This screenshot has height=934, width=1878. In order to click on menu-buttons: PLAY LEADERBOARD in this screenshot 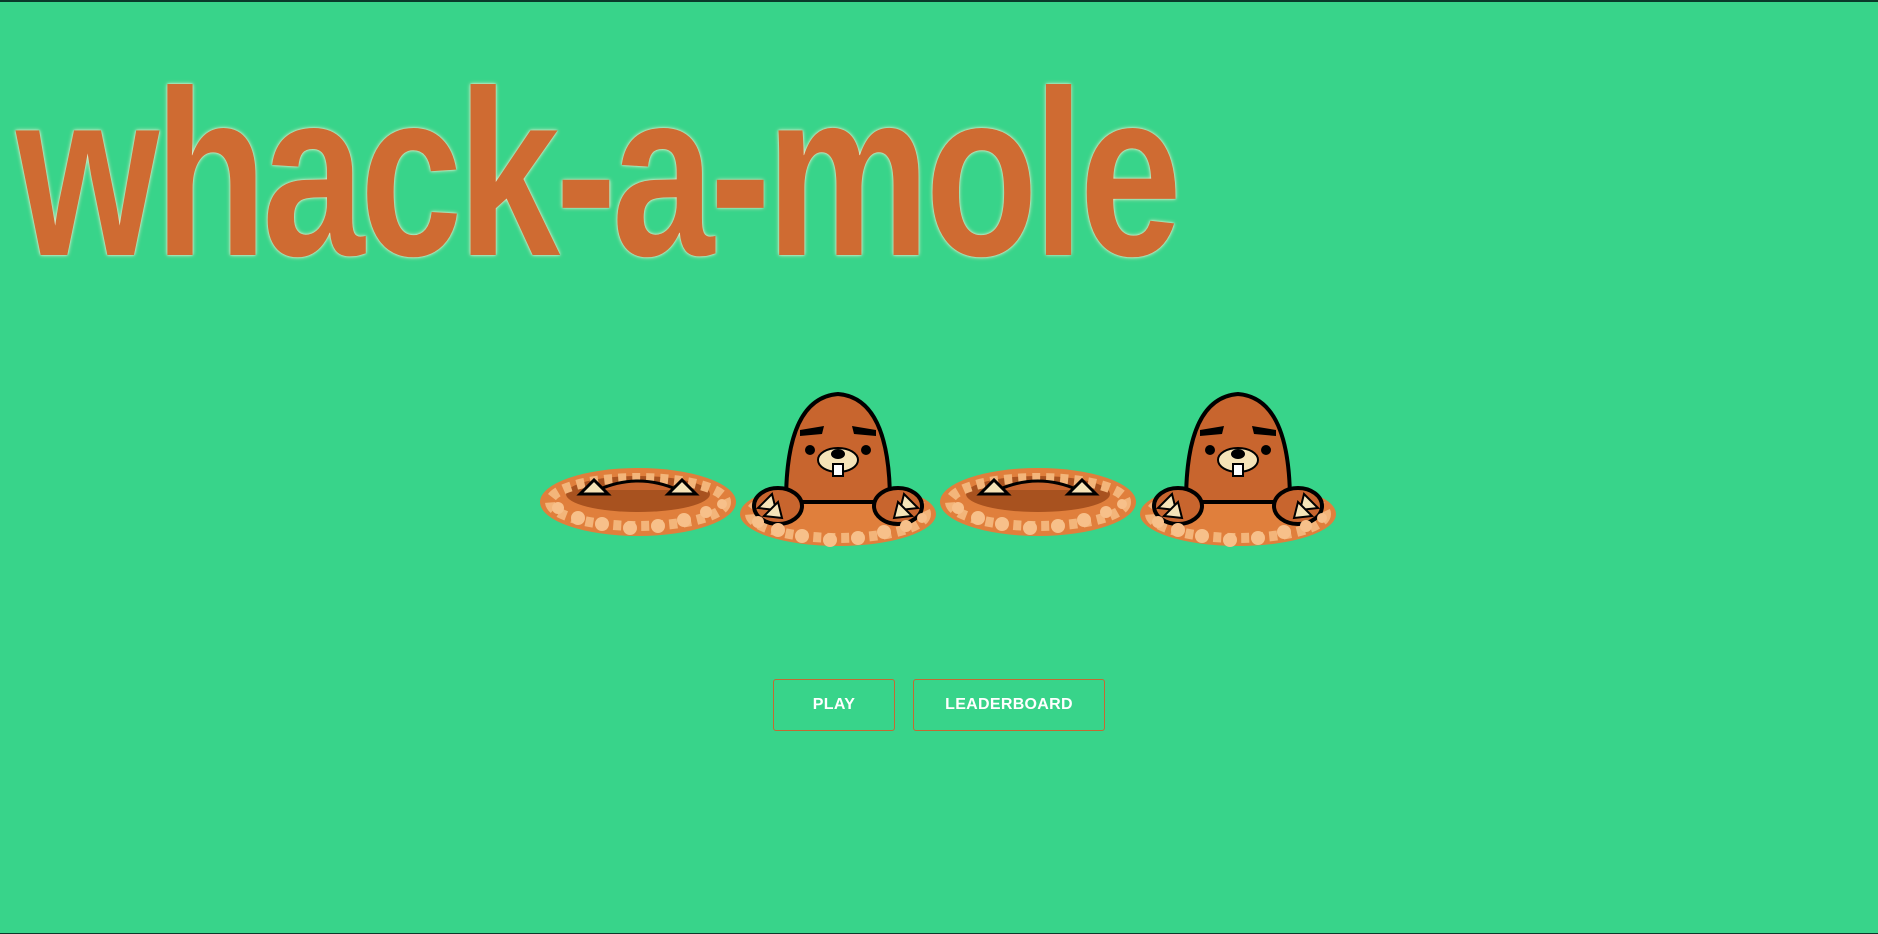, I will do `click(939, 705)`.